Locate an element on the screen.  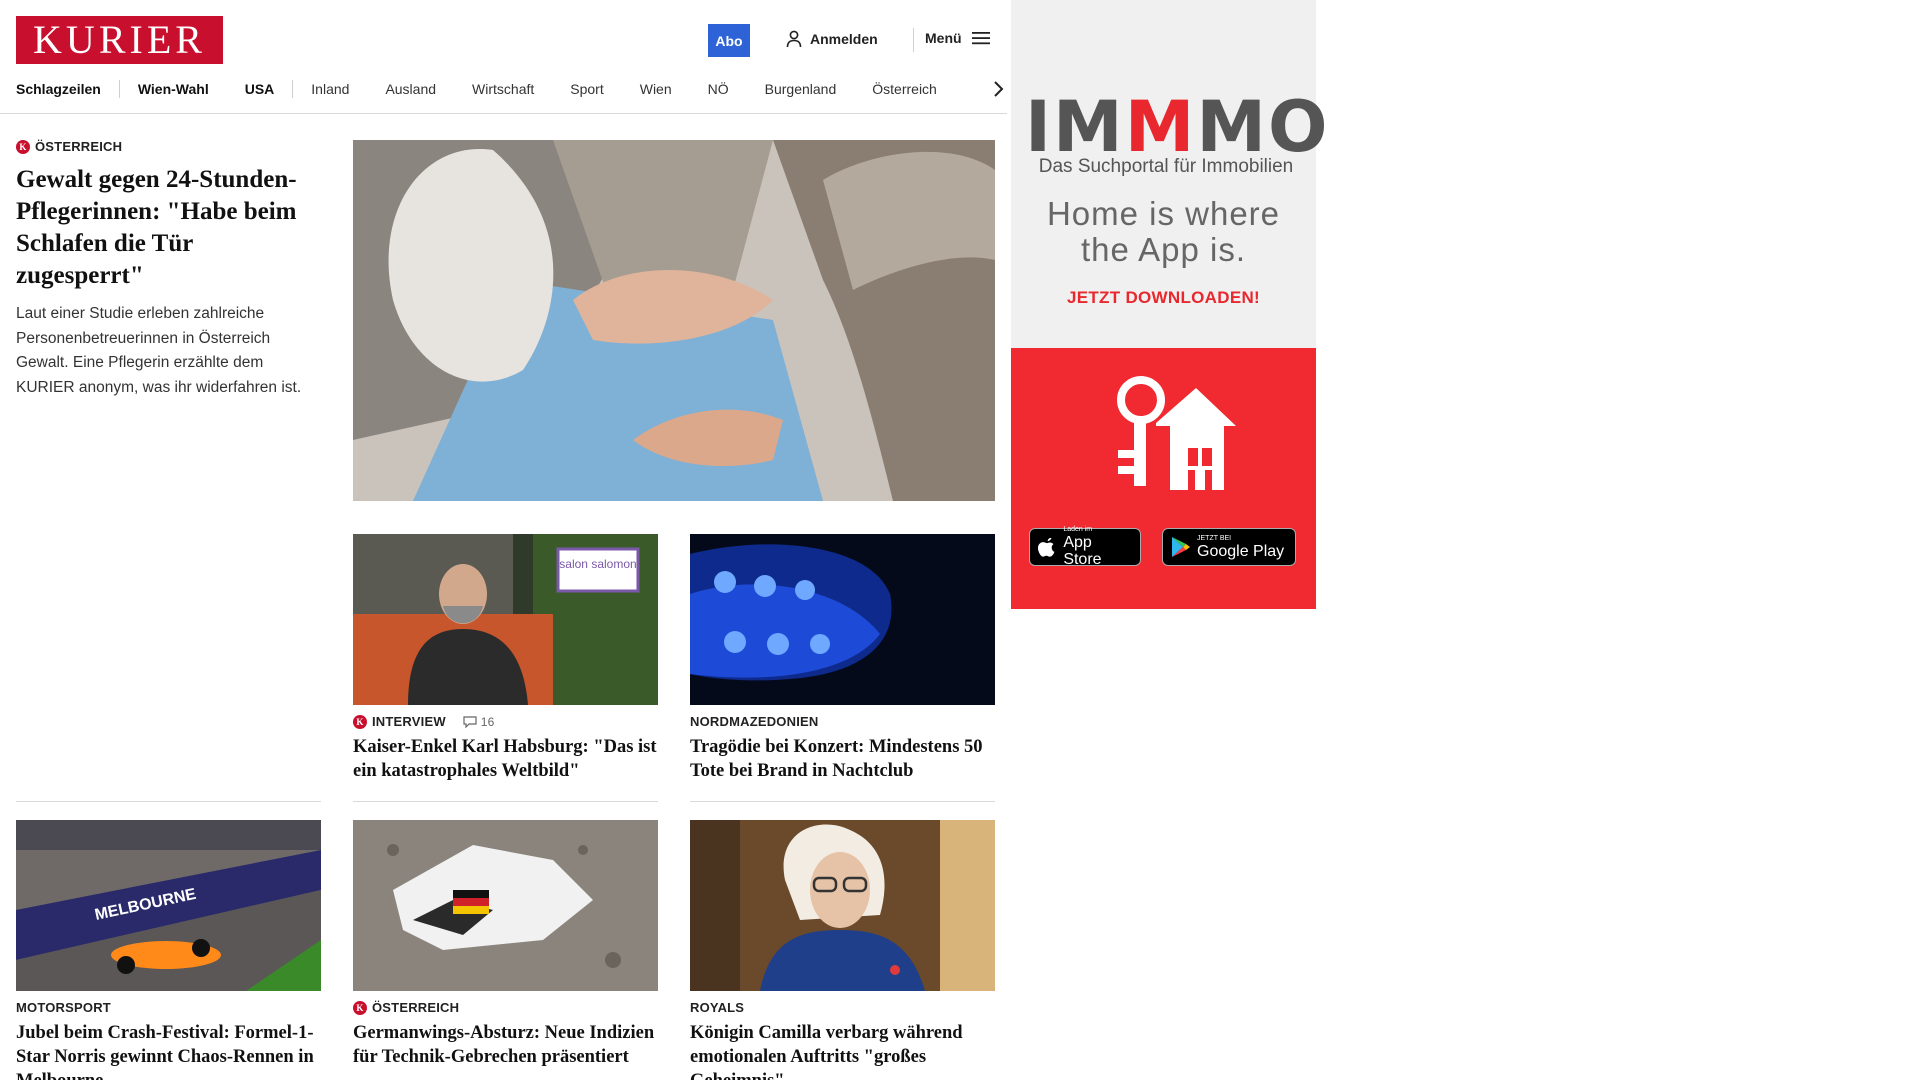
user-icon is located at coordinates (794, 39).